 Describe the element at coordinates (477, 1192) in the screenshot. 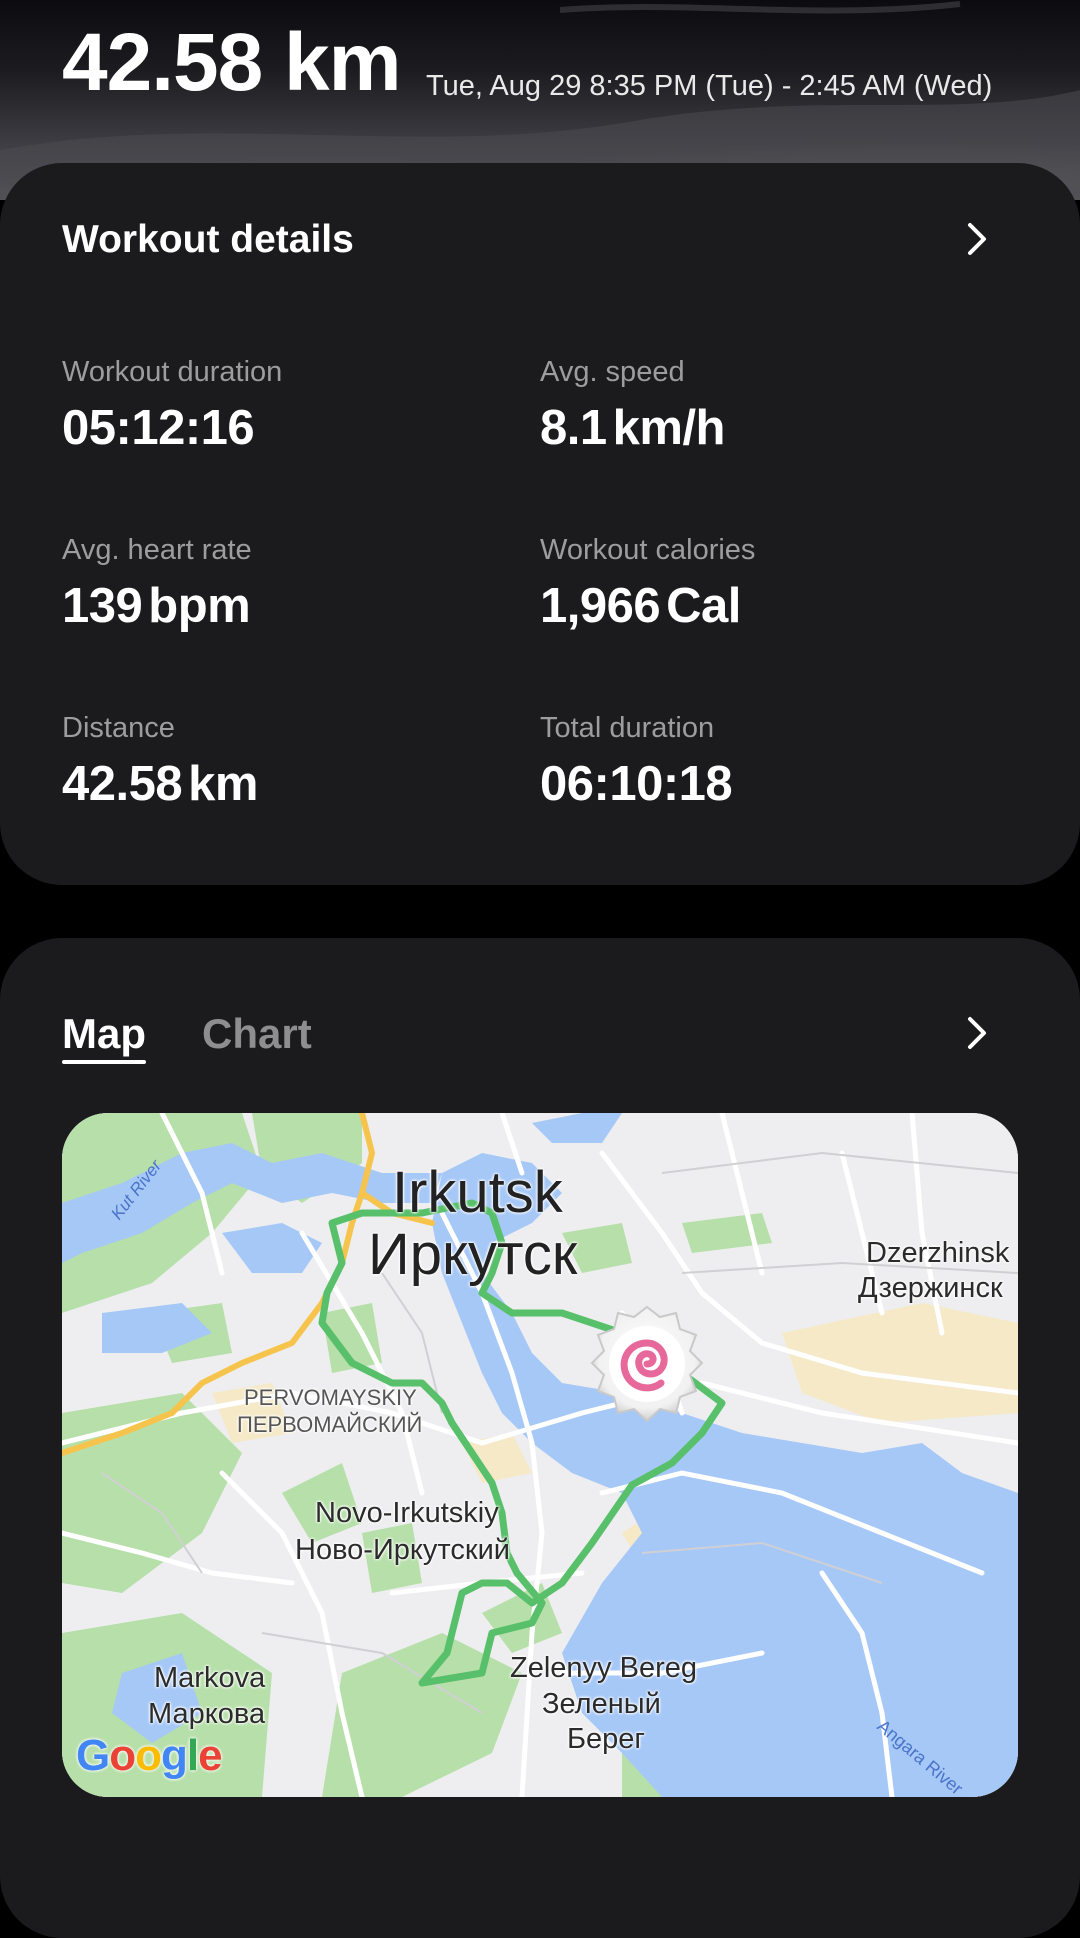

I see `map-label-irkutsk-latin: Irkutsk` at that location.